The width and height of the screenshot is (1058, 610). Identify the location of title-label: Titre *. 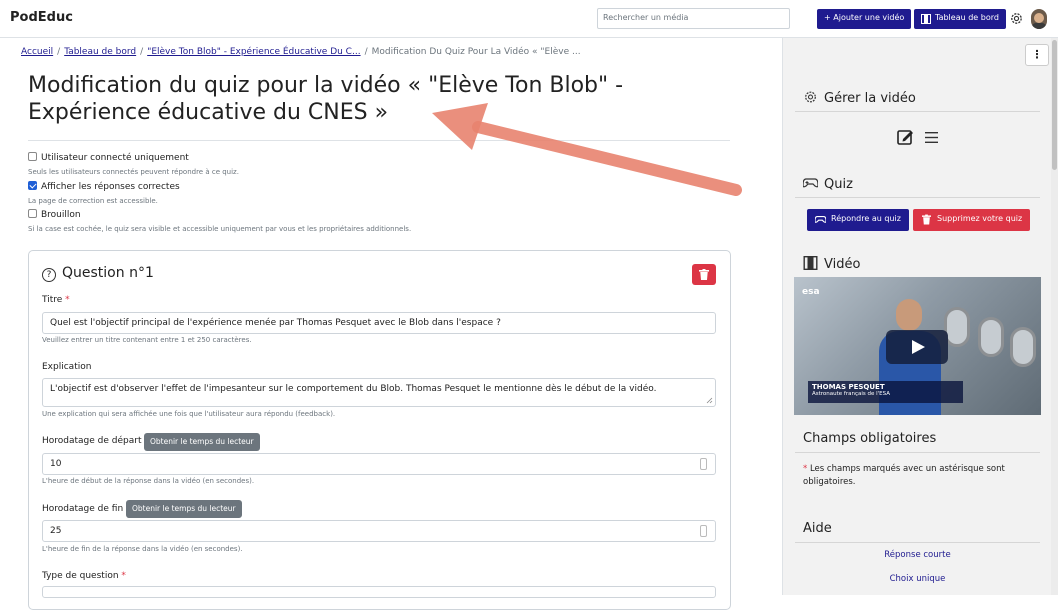
(56, 300).